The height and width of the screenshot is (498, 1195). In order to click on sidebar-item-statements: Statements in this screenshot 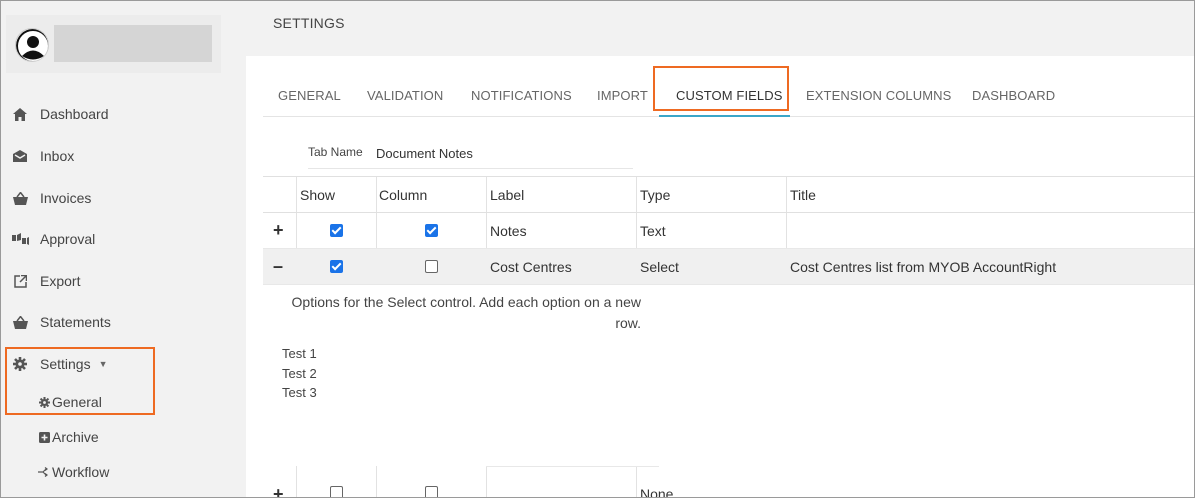, I will do `click(61, 322)`.